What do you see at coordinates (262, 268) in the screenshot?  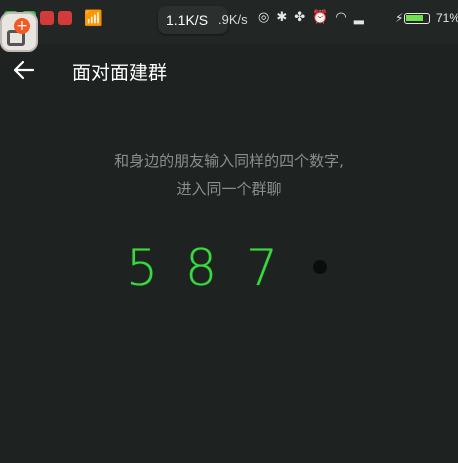 I see `code-digit-3: 7` at bounding box center [262, 268].